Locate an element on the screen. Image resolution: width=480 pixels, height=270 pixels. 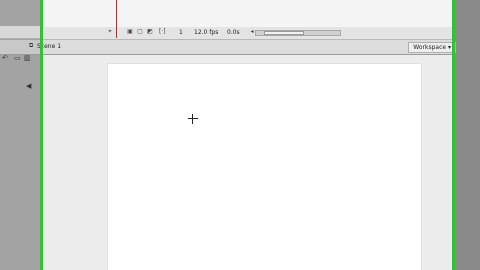
timeline-frames is located at coordinates (247, 14).